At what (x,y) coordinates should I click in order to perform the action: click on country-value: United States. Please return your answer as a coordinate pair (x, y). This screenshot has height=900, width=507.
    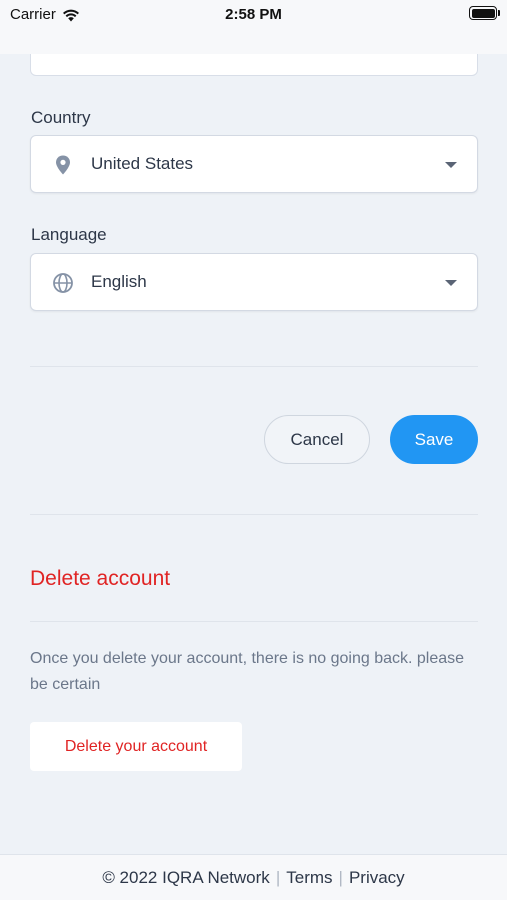
    Looking at the image, I should click on (142, 163).